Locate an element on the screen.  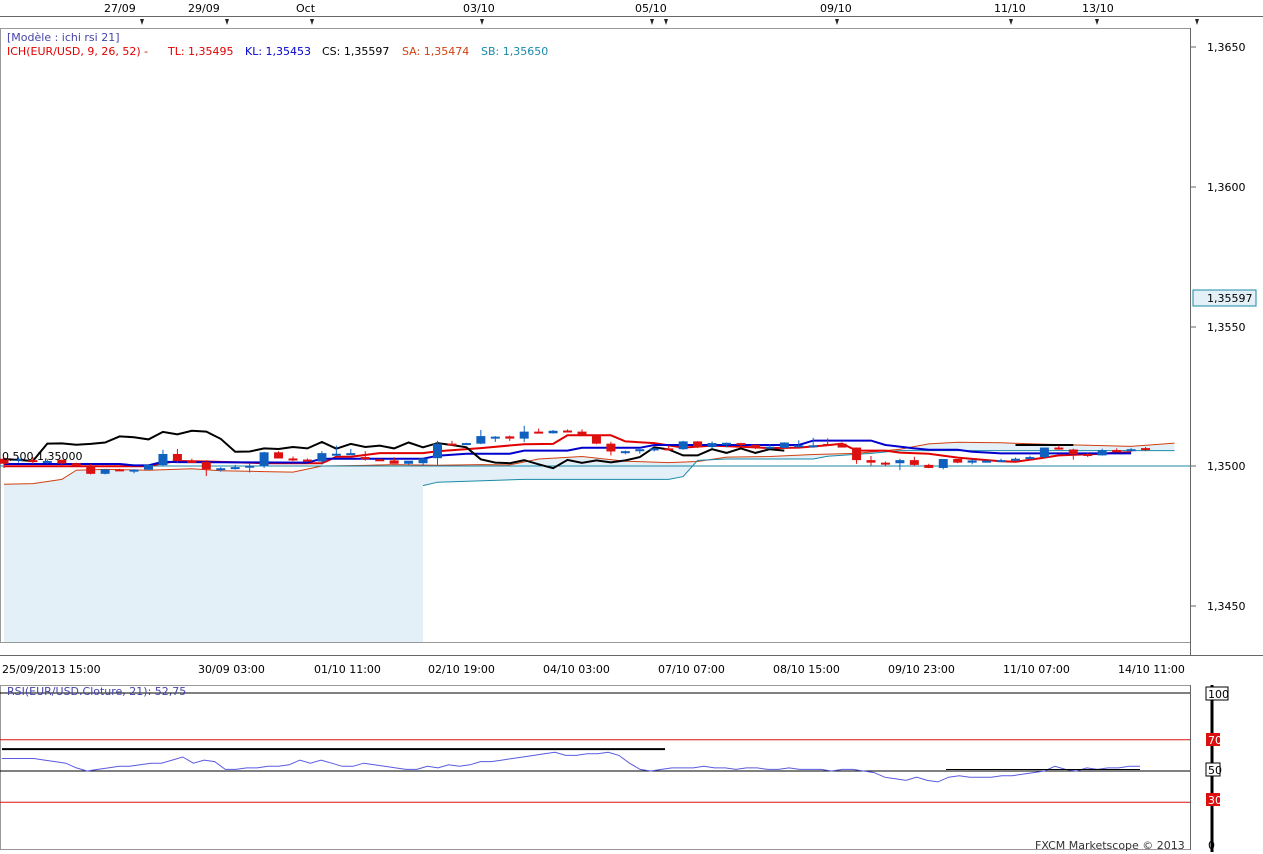
price-axis-labels: 1,3650 1,3600 1,3550 1,3500 1,3450 is located at coordinates (1218, 327).